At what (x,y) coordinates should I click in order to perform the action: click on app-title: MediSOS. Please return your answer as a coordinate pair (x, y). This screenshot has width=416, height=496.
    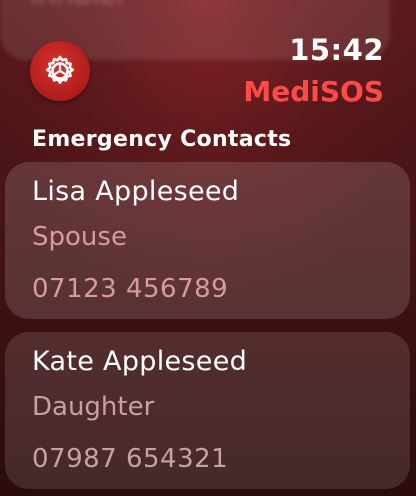
    Looking at the image, I should click on (313, 91).